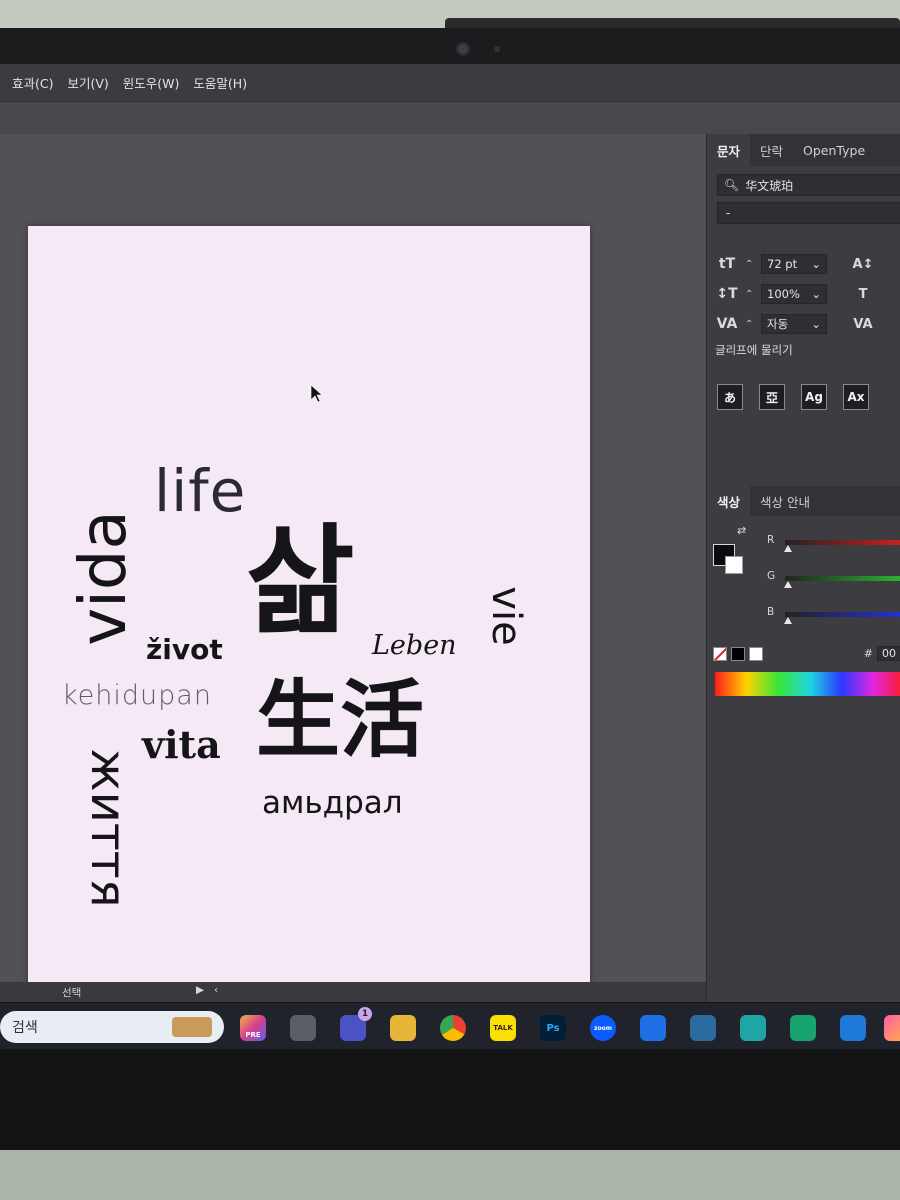  Describe the element at coordinates (253, 1035) in the screenshot. I see `copilot-badge: PRE` at that location.